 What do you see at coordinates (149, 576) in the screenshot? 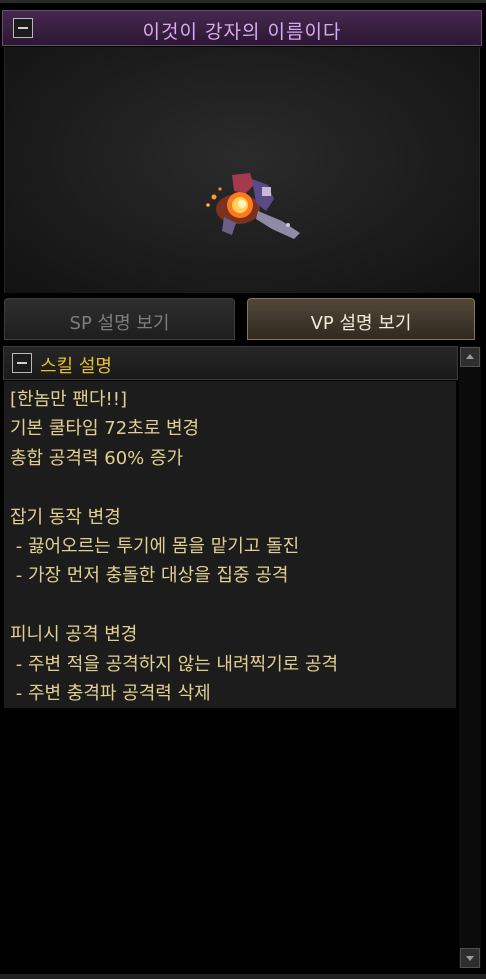
I see `description-line: - 가장 먼저 충돌한 대상을 집중 공격` at bounding box center [149, 576].